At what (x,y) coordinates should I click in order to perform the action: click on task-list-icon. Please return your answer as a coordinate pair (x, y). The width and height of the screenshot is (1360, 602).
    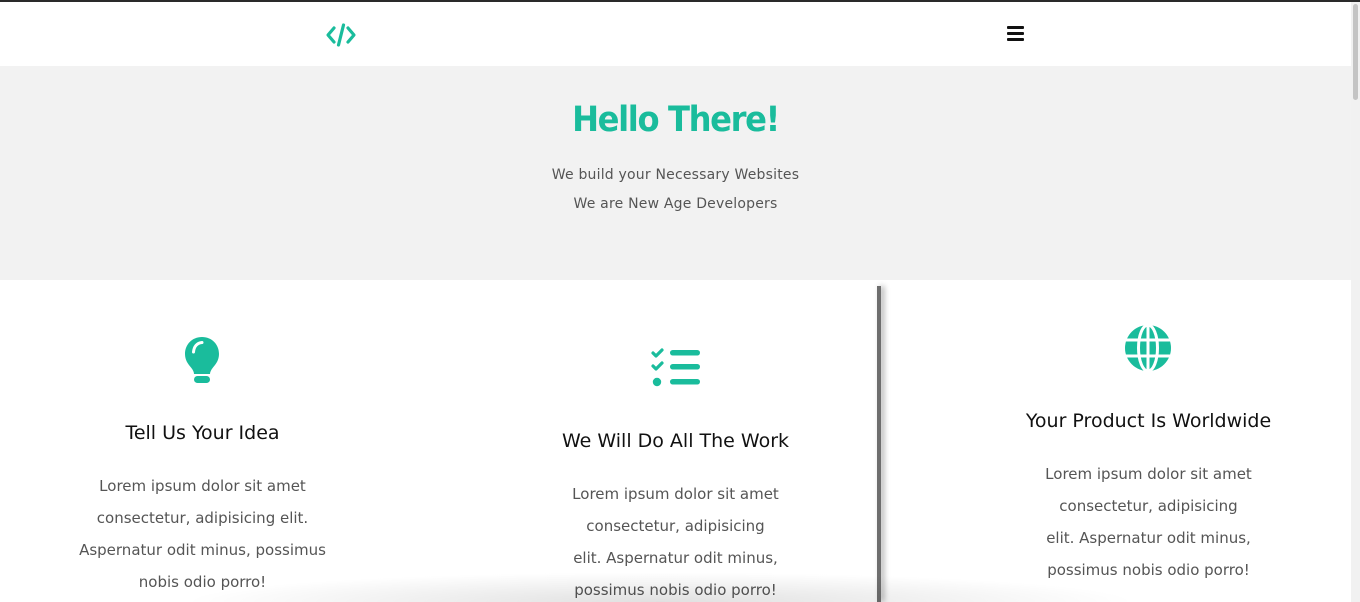
    Looking at the image, I should click on (676, 371).